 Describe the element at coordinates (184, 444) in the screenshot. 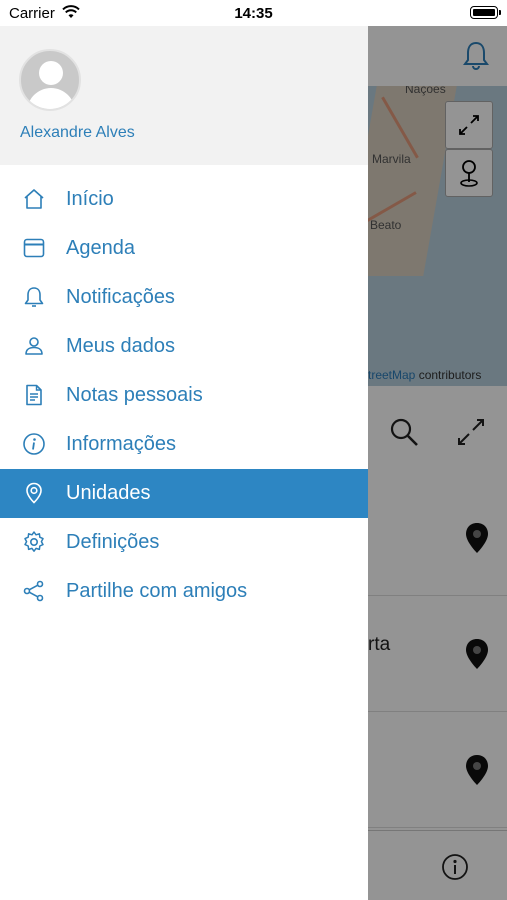

I see `menu-item-informacoes: Informações` at that location.